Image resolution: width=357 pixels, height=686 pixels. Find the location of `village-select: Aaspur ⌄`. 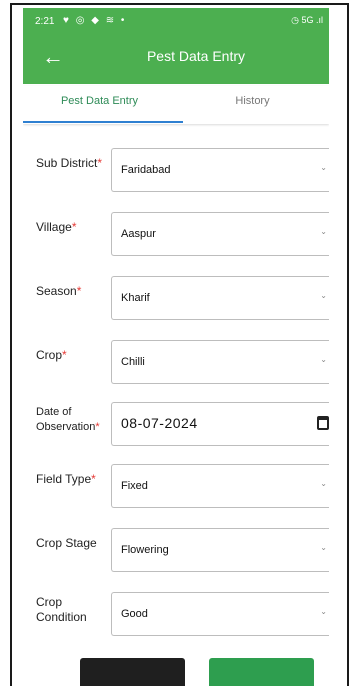

village-select: Aaspur ⌄ is located at coordinates (220, 234).